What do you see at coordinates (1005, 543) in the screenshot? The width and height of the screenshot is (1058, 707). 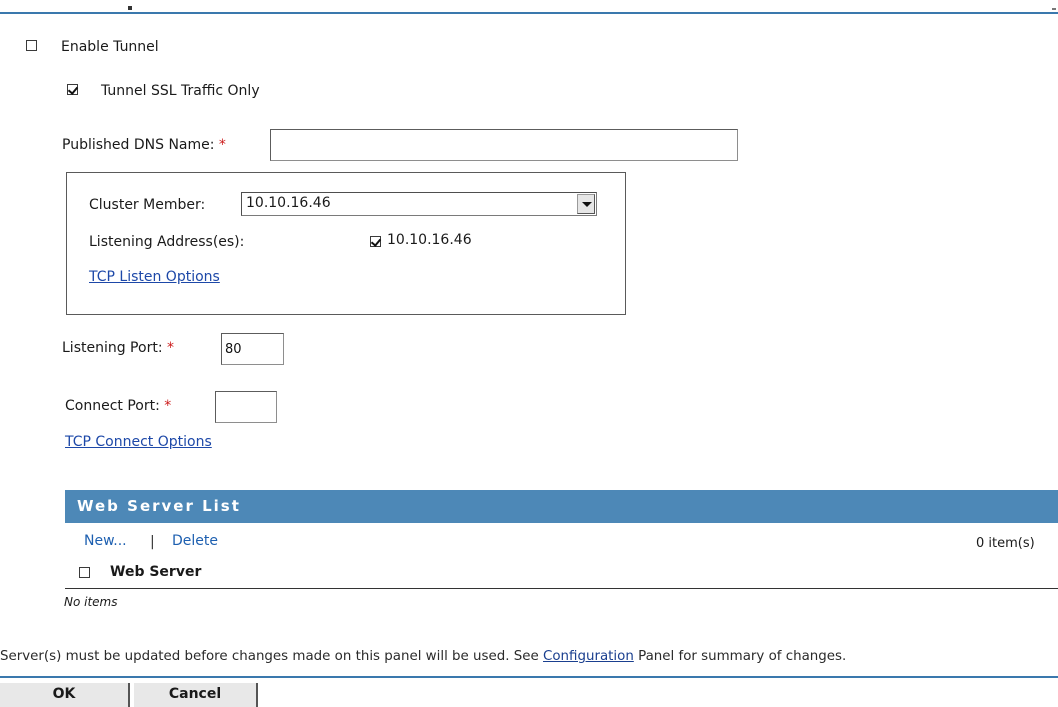 I see `item-count: 0 item(s)` at bounding box center [1005, 543].